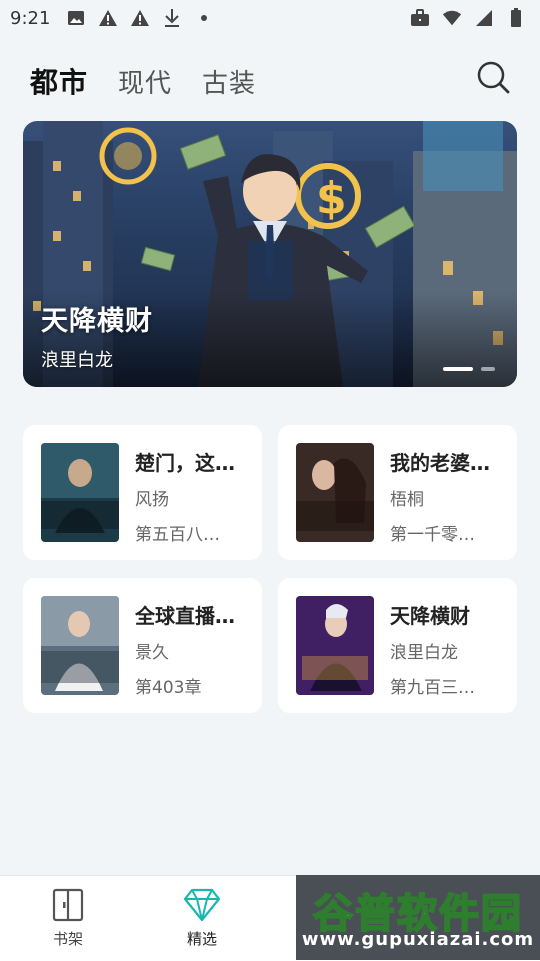 Image resolution: width=540 pixels, height=961 pixels. What do you see at coordinates (204, 18) in the screenshot?
I see `dot-icon` at bounding box center [204, 18].